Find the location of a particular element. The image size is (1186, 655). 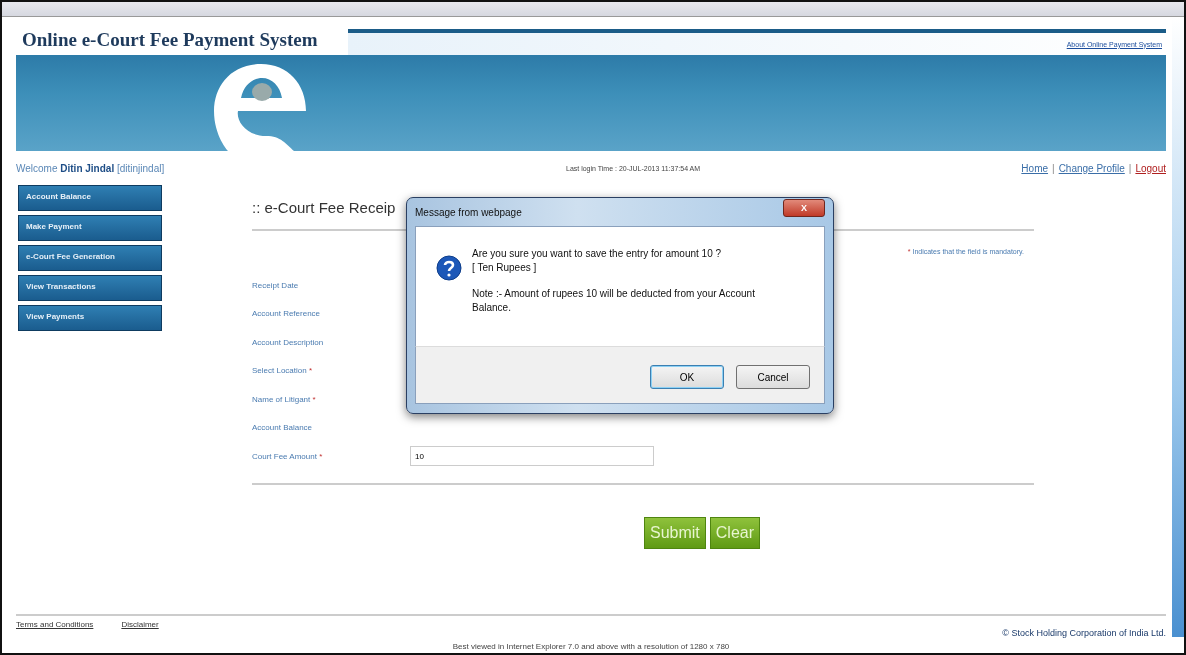

copyright-text: © Stock Holding Corporation of India Ltd. is located at coordinates (1084, 633).